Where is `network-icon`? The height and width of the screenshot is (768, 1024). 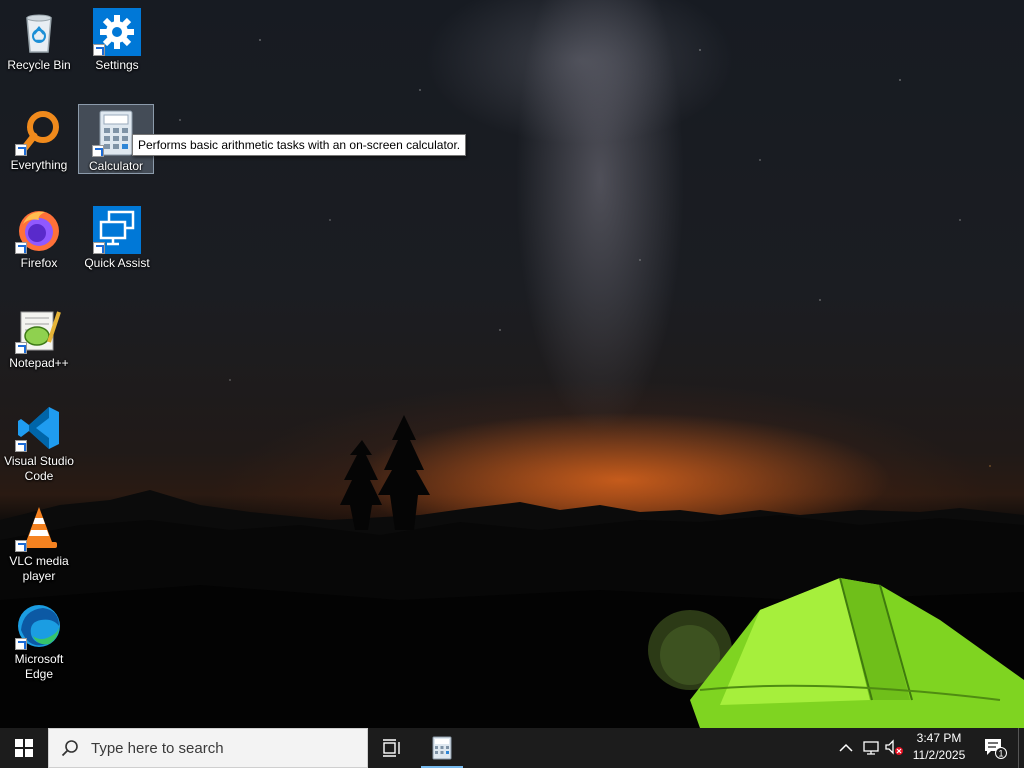 network-icon is located at coordinates (871, 748).